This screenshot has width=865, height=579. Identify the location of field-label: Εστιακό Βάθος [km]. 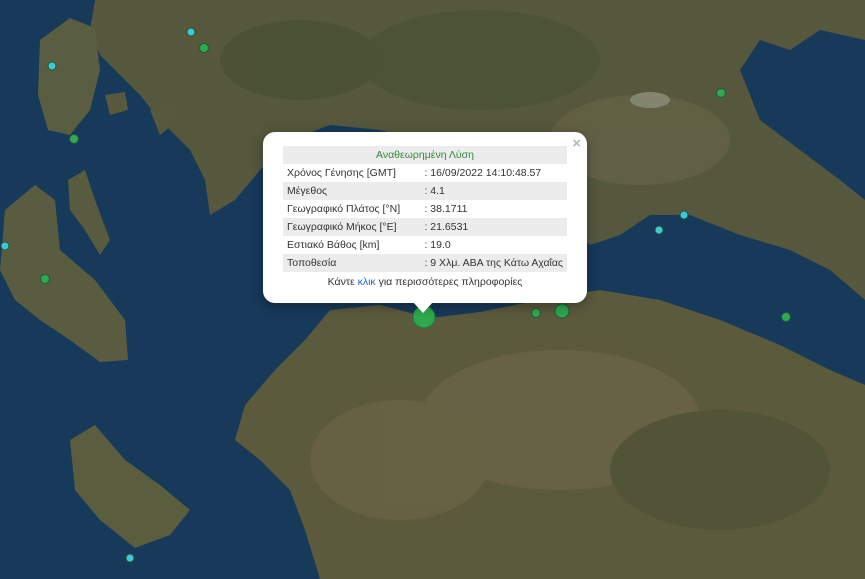
(333, 245).